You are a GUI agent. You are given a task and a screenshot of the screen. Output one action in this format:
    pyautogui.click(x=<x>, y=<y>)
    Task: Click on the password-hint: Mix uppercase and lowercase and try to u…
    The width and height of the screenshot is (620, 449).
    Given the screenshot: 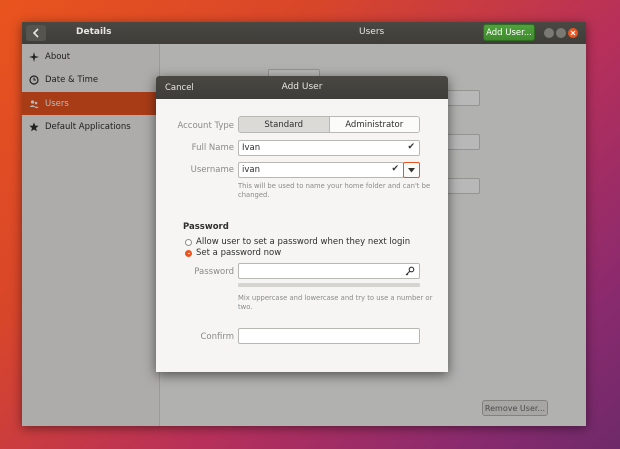 What is the action you would take?
    pyautogui.click(x=335, y=302)
    